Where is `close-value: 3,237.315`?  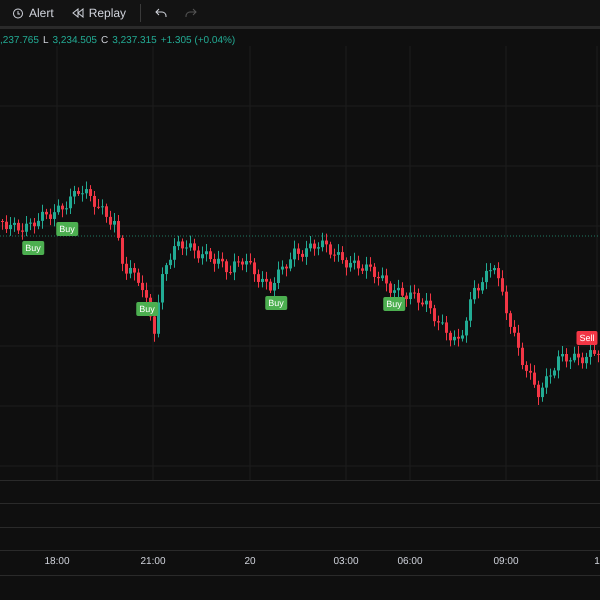 close-value: 3,237.315 is located at coordinates (134, 40).